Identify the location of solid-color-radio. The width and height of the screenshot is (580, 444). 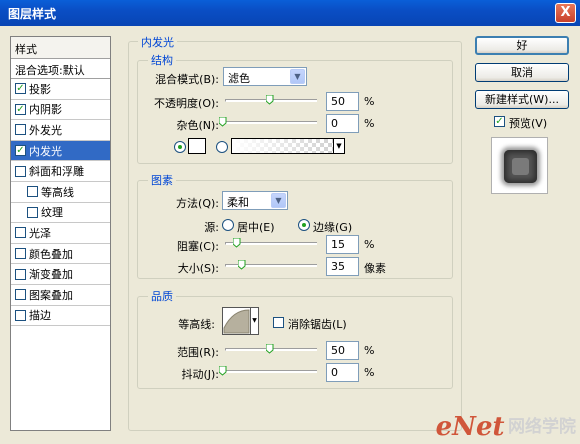
(180, 147).